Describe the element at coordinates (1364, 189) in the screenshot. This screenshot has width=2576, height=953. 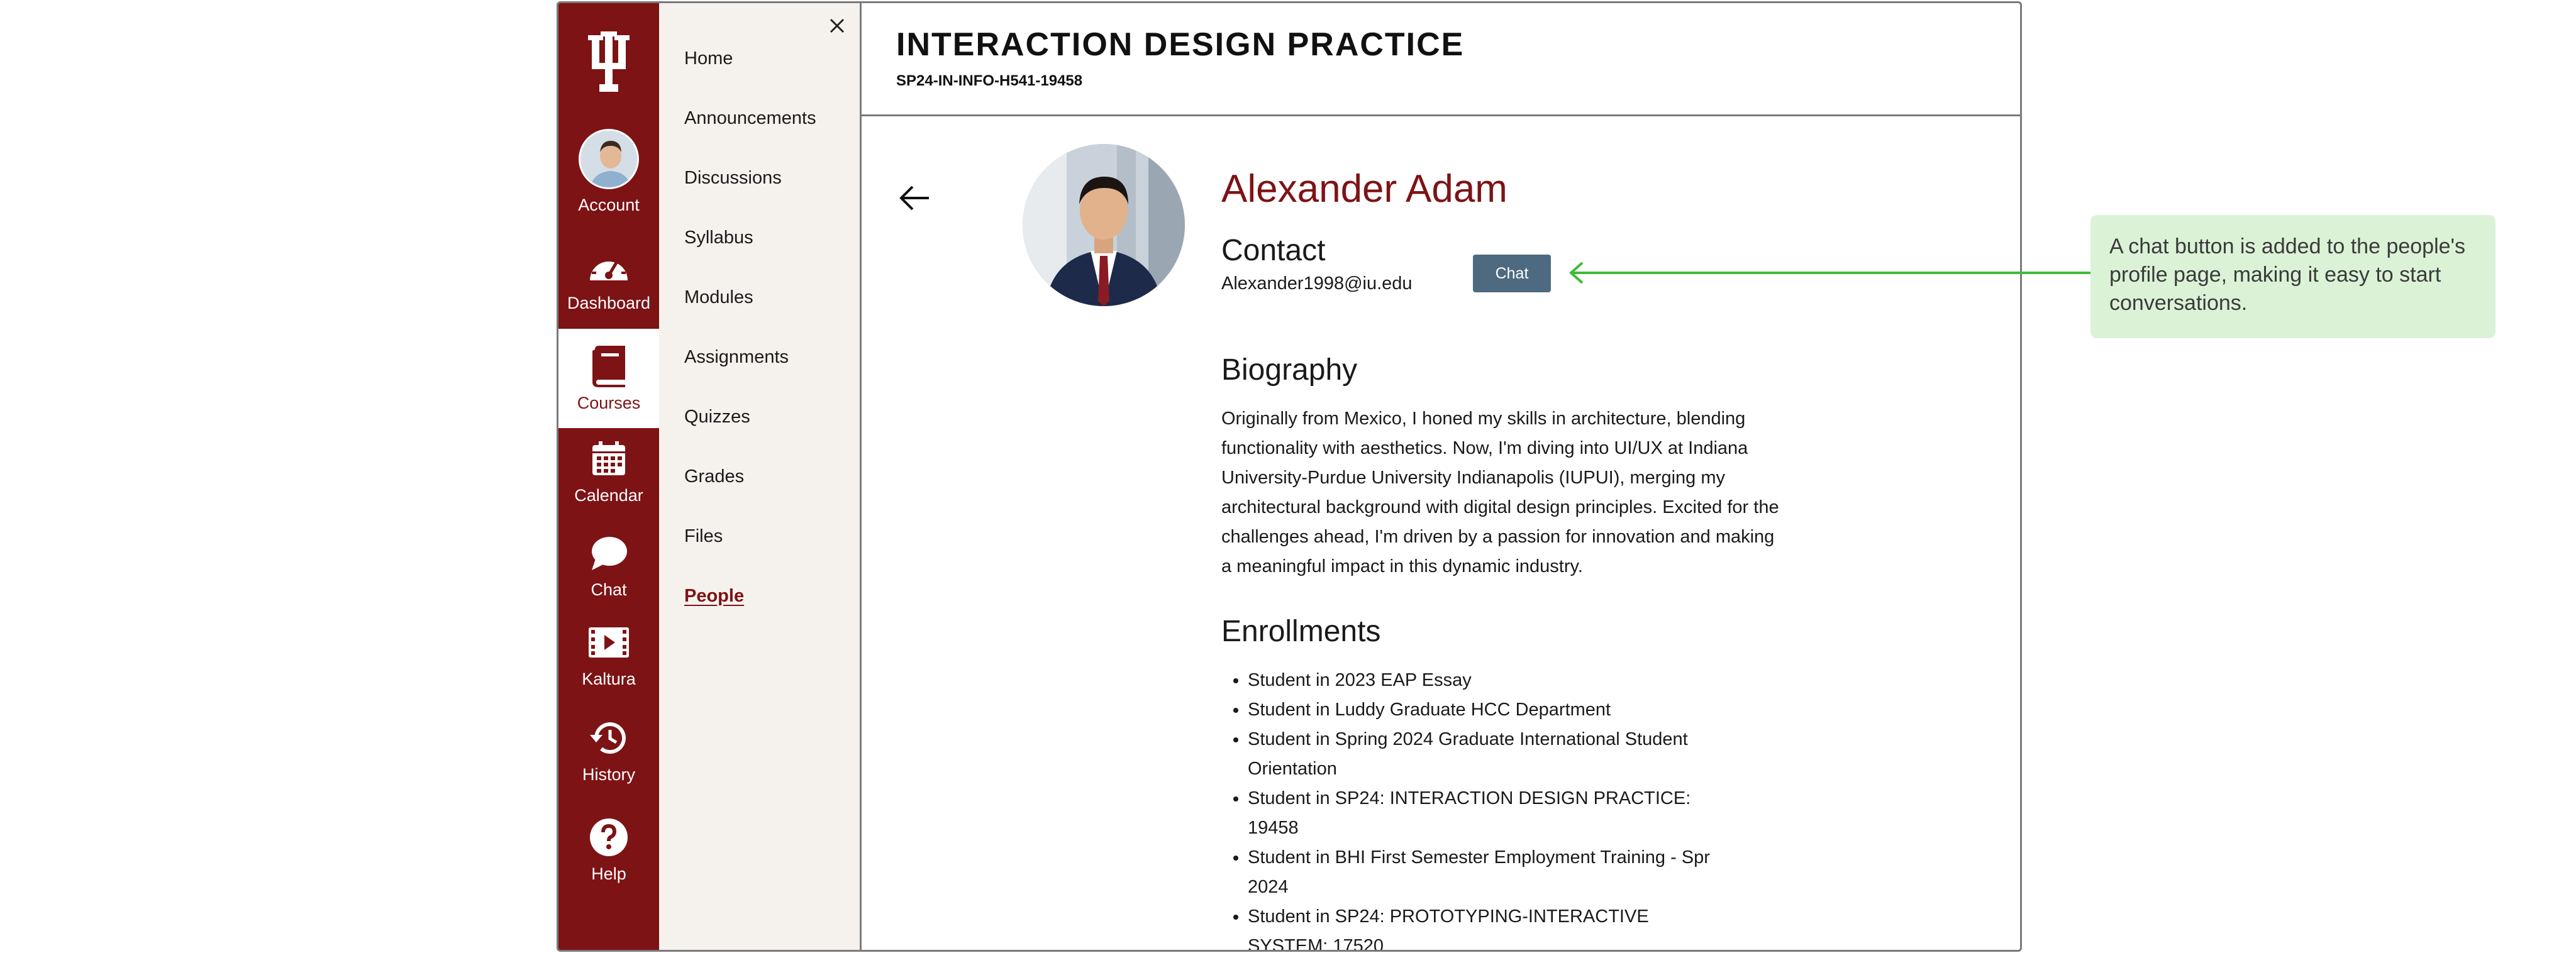
I see `profile-name: Alexander Adam` at that location.